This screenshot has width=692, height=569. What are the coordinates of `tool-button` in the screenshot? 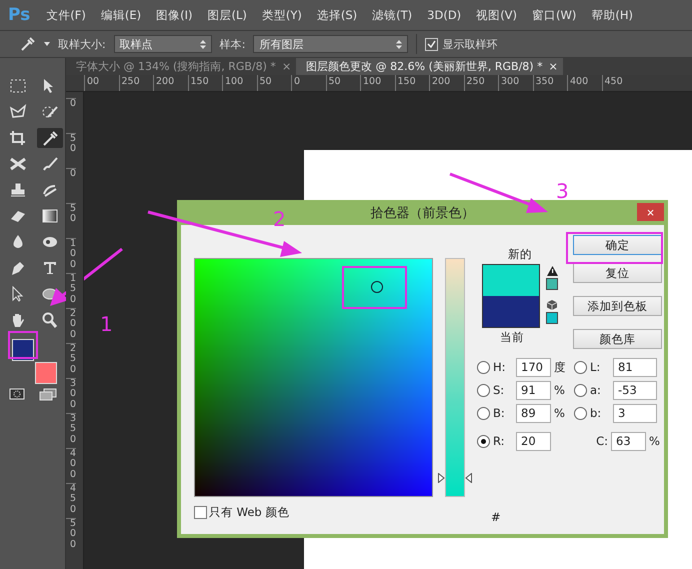 It's located at (50, 138).